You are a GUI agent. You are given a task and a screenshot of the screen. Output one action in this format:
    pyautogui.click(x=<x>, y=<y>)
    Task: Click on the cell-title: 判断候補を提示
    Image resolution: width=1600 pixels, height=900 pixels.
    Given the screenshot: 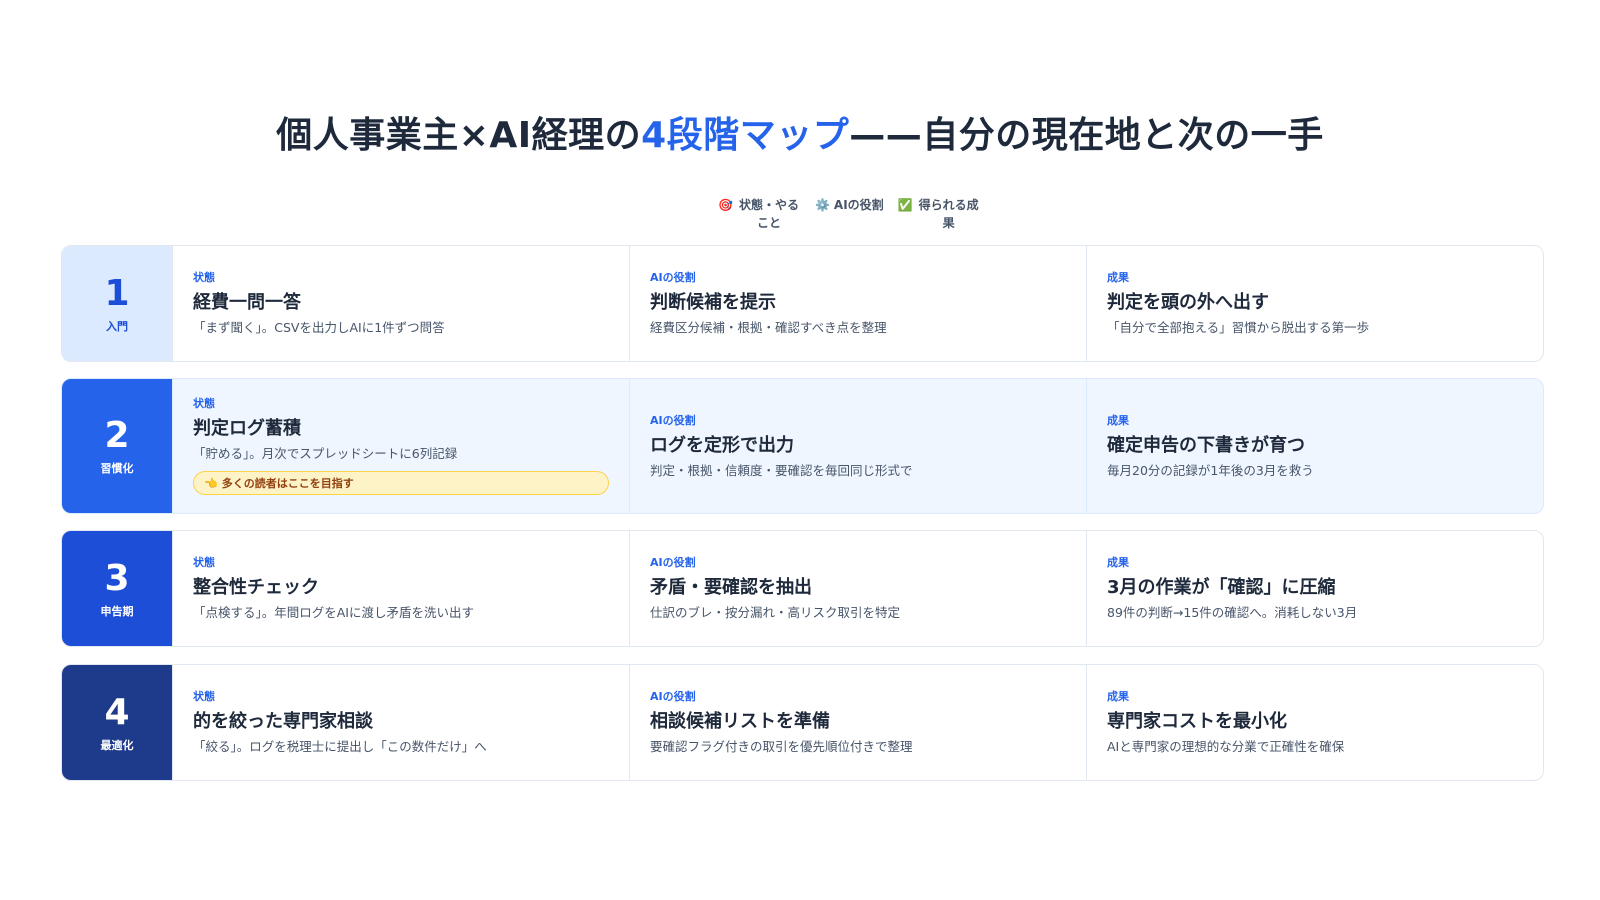 What is the action you would take?
    pyautogui.click(x=713, y=302)
    